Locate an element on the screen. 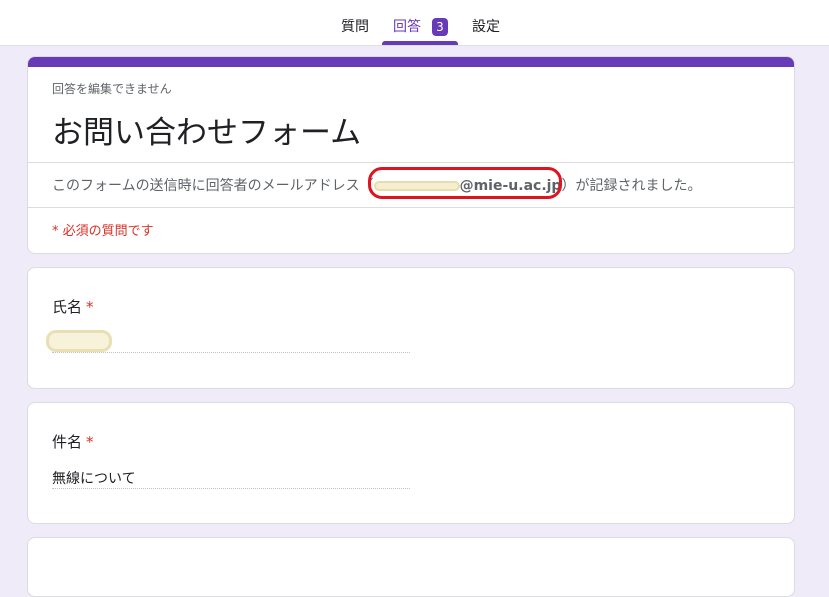 The width and height of the screenshot is (829, 597). tab-questions: 質問 is located at coordinates (355, 22).